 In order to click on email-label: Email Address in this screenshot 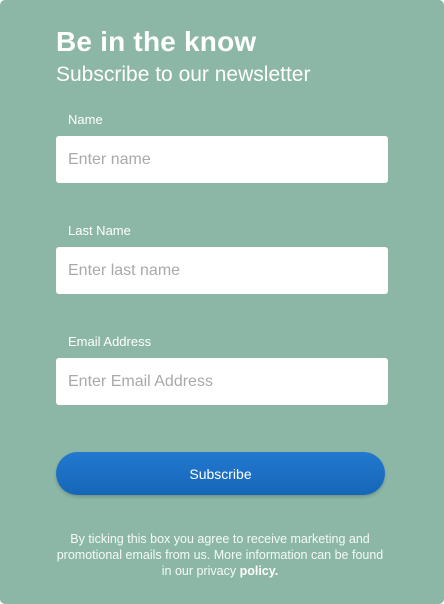, I will do `click(110, 341)`.